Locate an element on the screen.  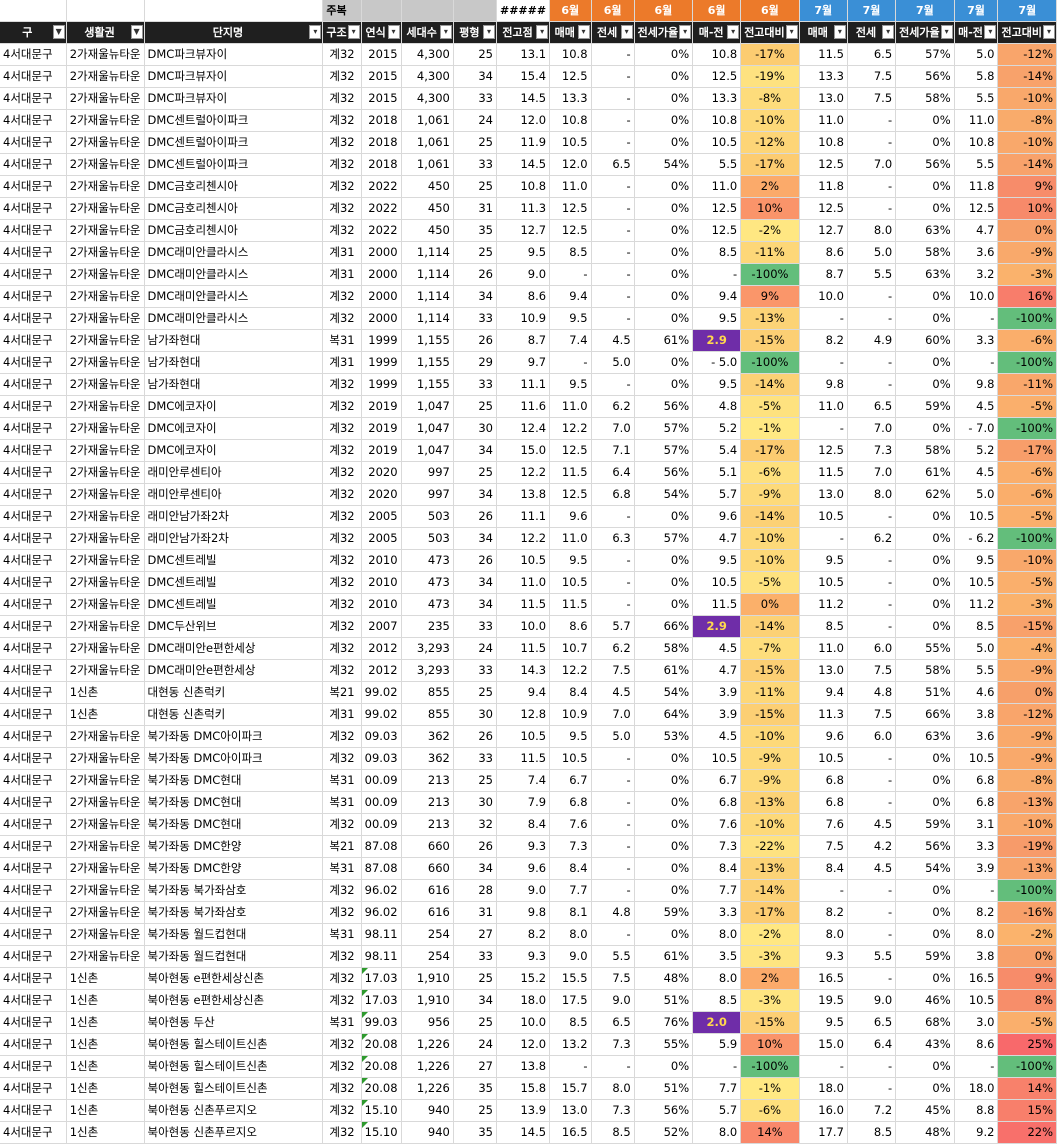
table-cell: 8.4 is located at coordinates (570, 868).